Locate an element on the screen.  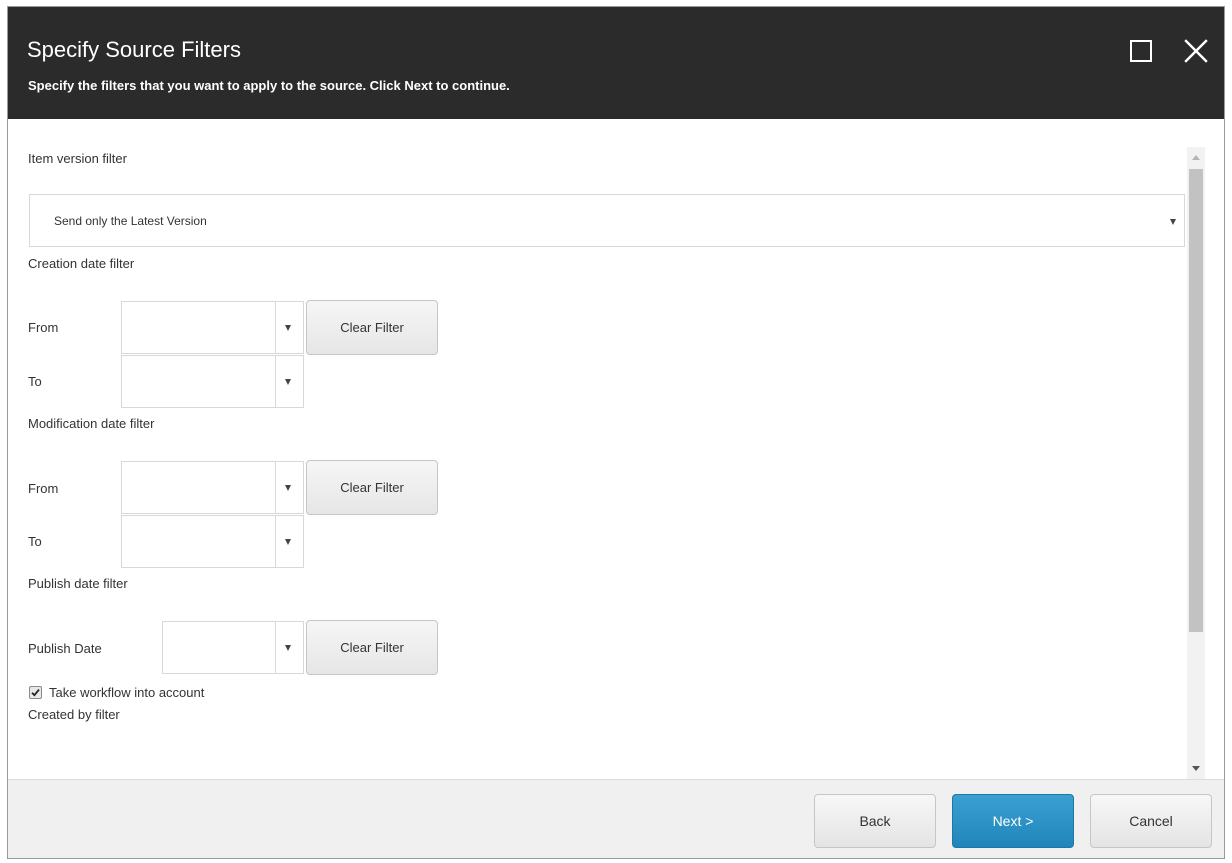
checkmark-icon is located at coordinates (35, 693).